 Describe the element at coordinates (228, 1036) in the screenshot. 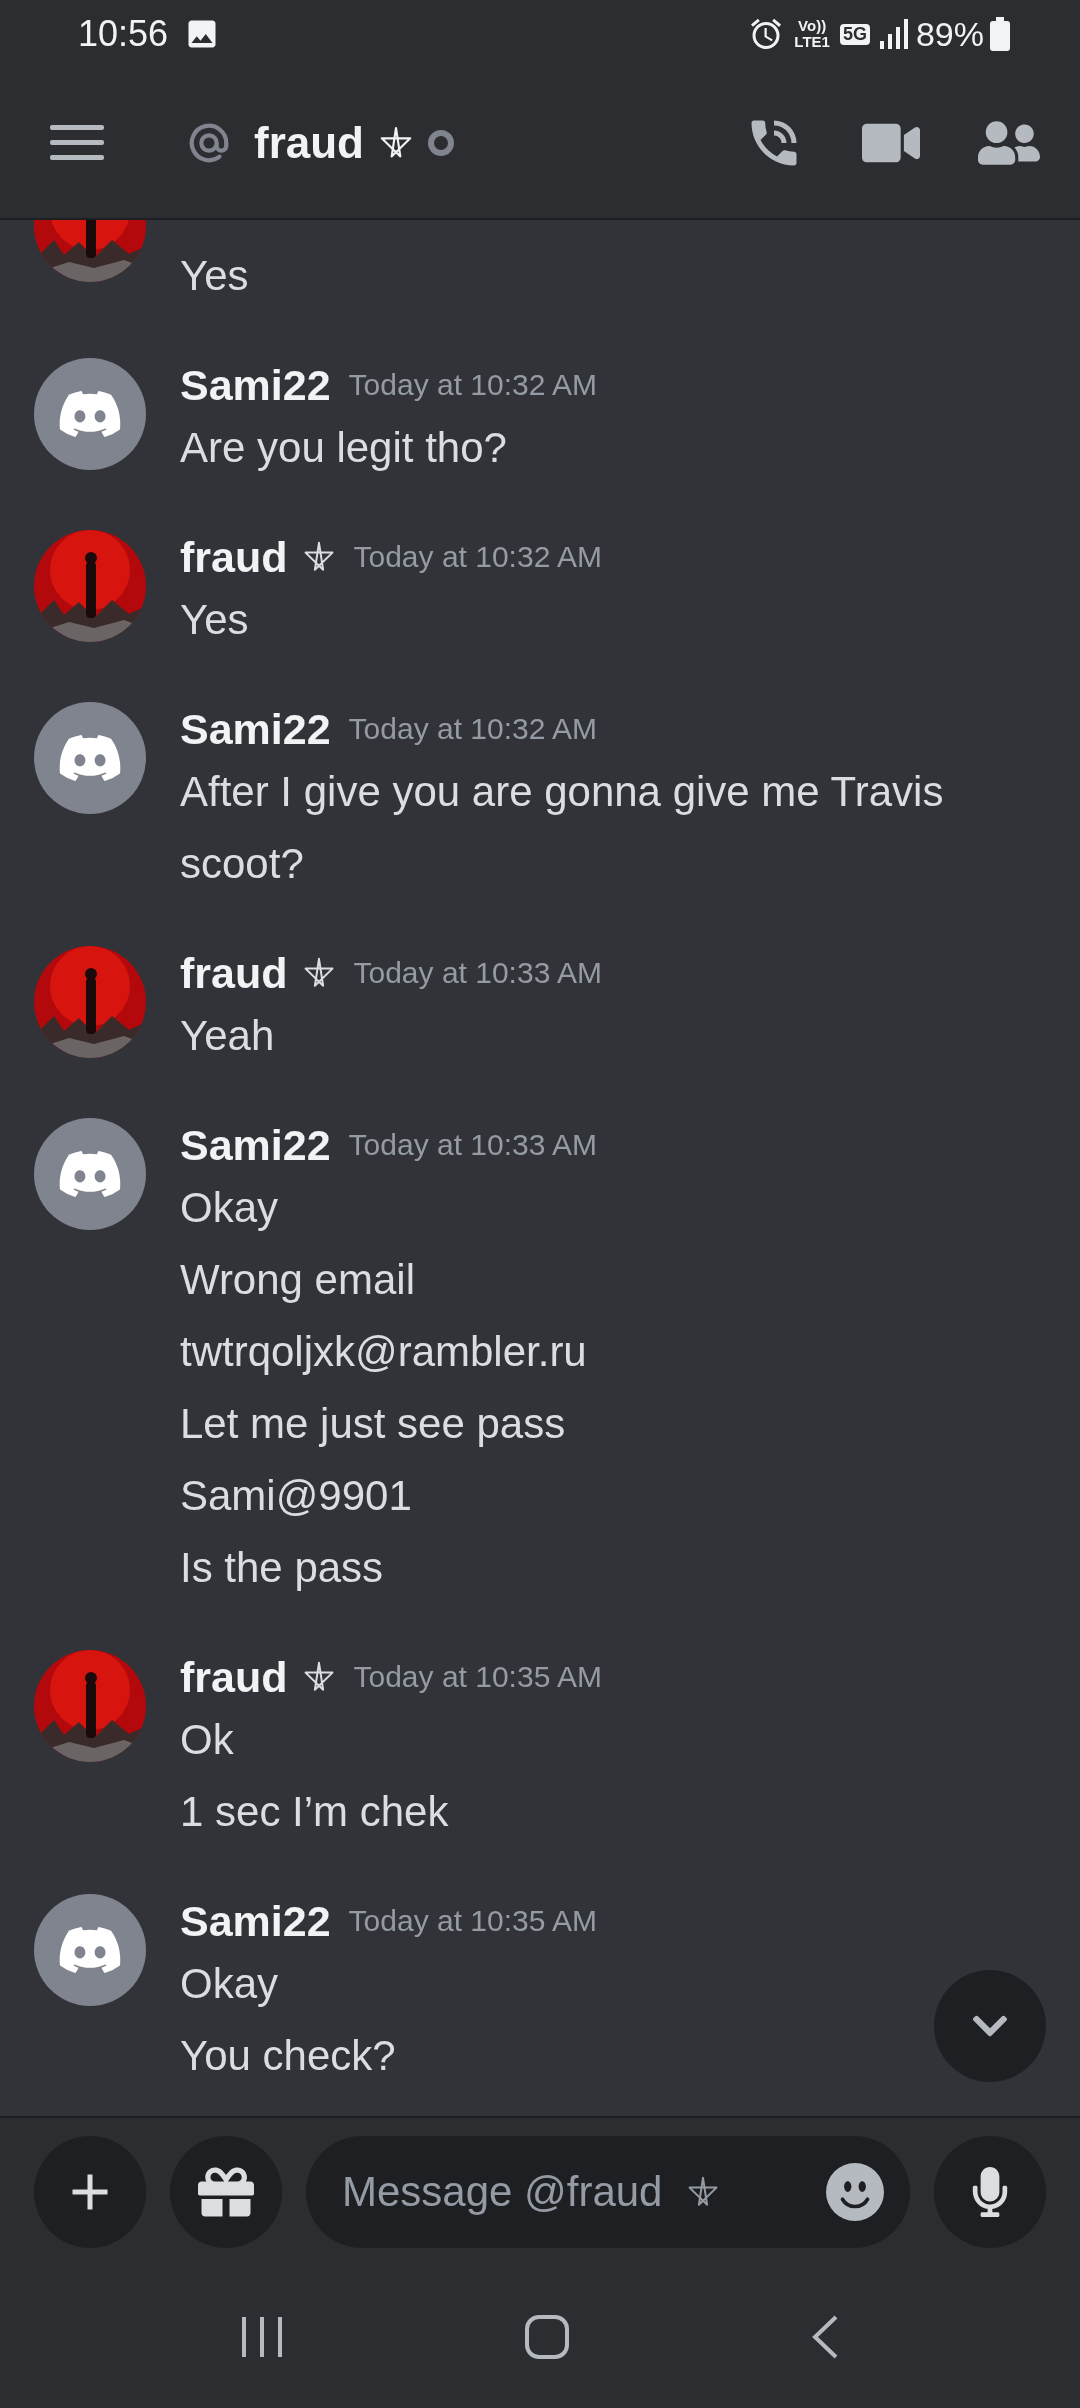

I see `message-text: Yeah` at that location.